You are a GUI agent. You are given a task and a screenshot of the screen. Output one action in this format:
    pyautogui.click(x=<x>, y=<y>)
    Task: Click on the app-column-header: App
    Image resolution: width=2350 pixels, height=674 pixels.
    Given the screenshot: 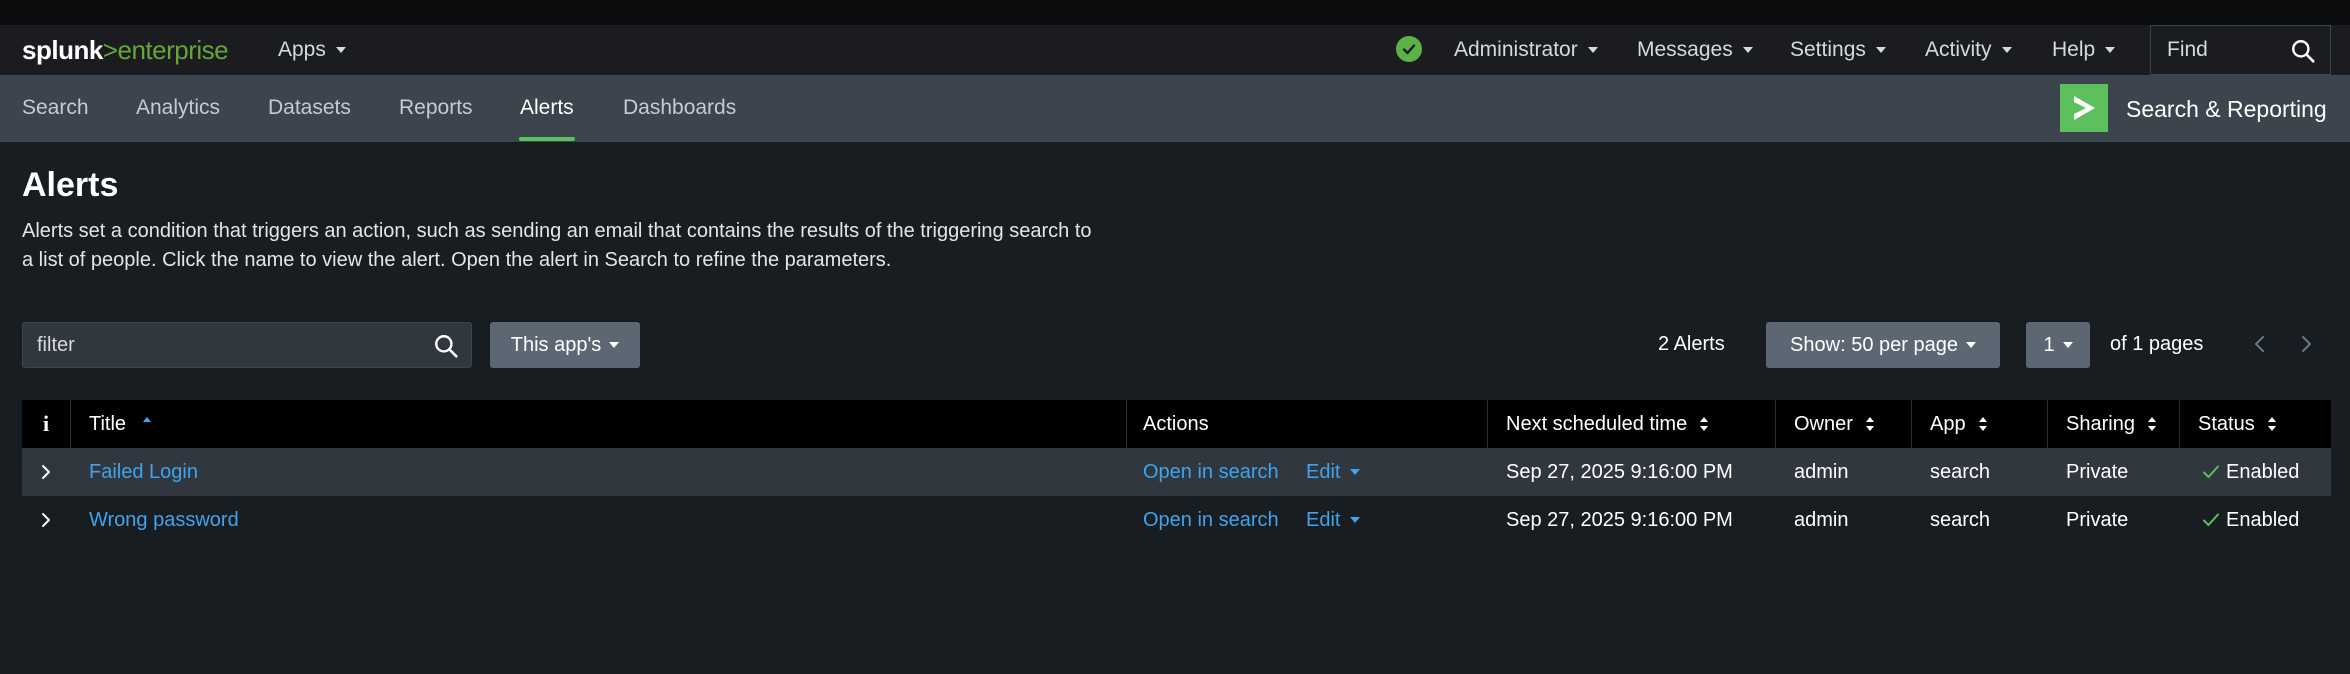 What is the action you would take?
    pyautogui.click(x=1959, y=424)
    